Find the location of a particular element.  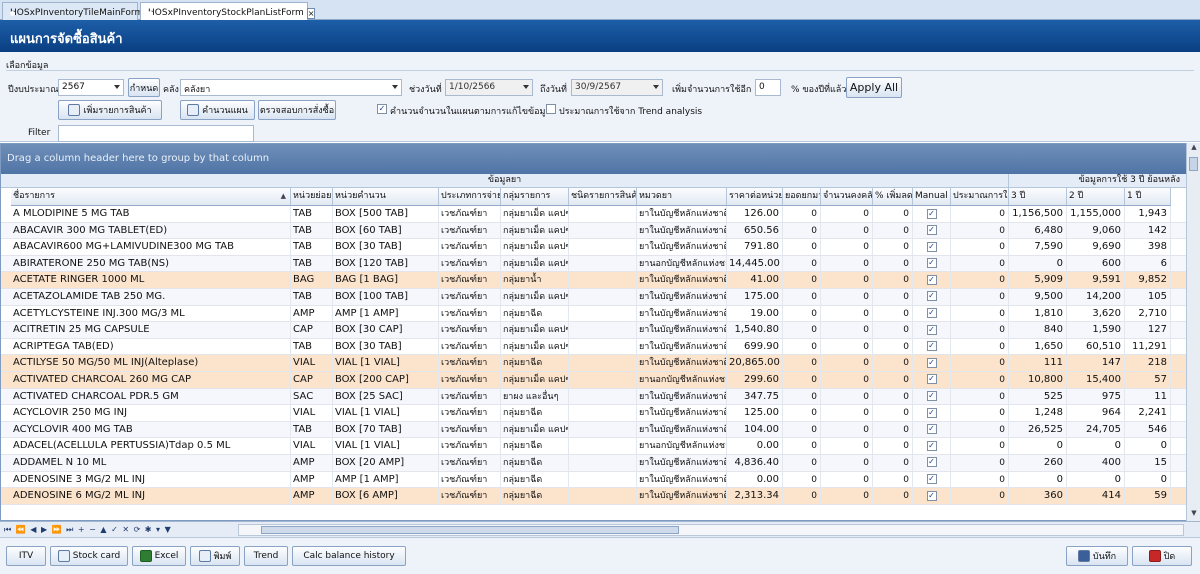

cell-unit-price: 104.00 is located at coordinates (755, 429).